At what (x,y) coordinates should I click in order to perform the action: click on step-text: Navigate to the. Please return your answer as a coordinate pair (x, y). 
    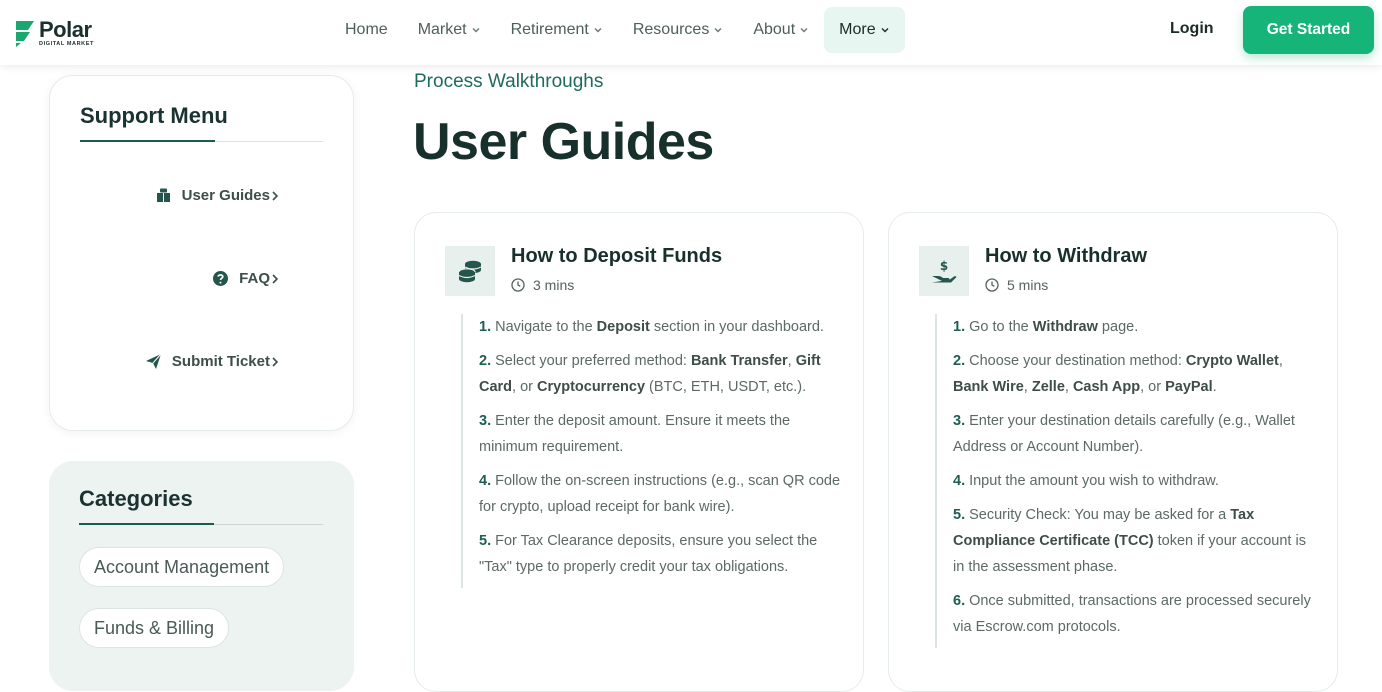
    Looking at the image, I should click on (546, 327).